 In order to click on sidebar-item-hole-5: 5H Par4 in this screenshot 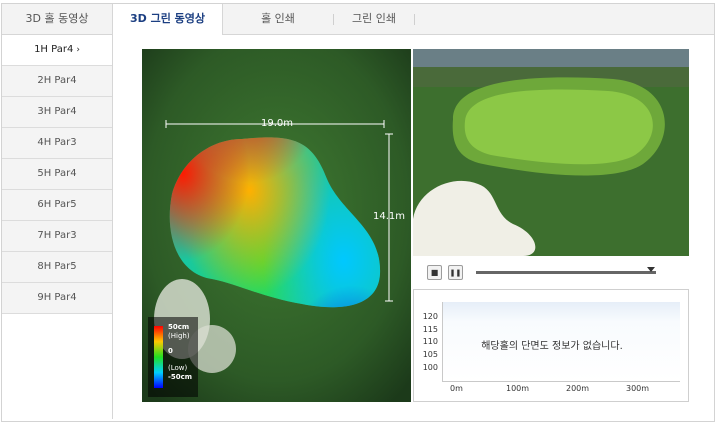, I will do `click(57, 174)`.